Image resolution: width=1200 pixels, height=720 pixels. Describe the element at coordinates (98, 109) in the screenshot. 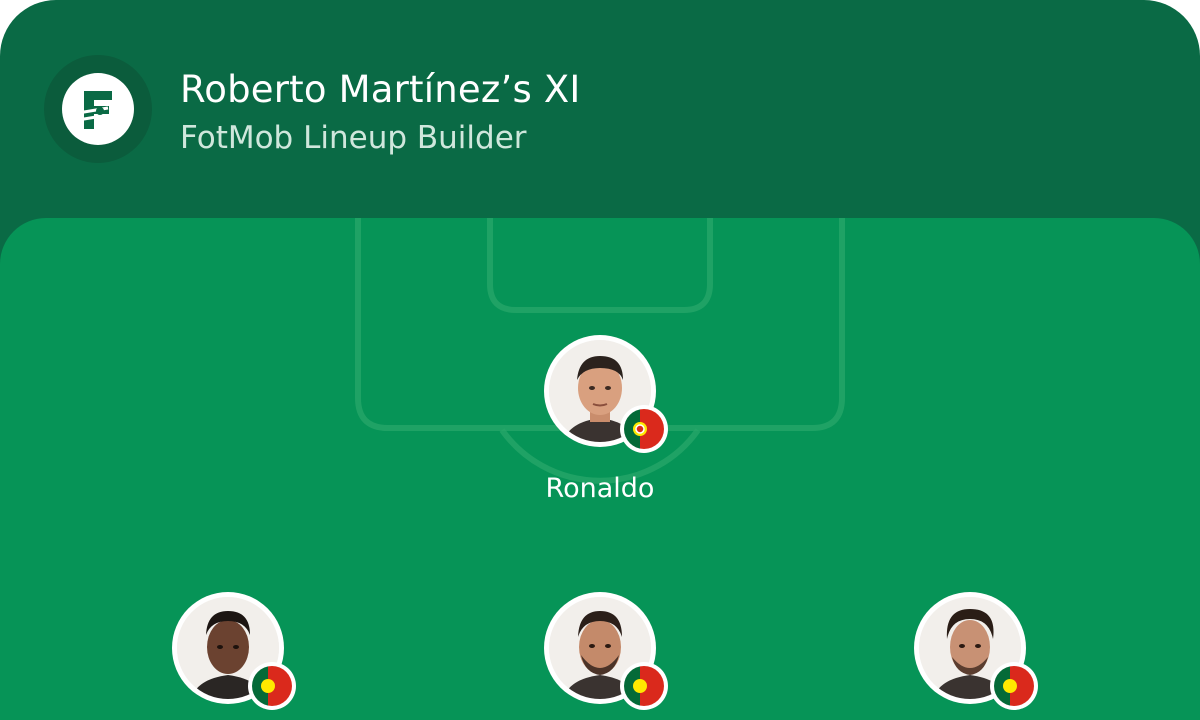

I see `fotmob-logo-icon` at that location.